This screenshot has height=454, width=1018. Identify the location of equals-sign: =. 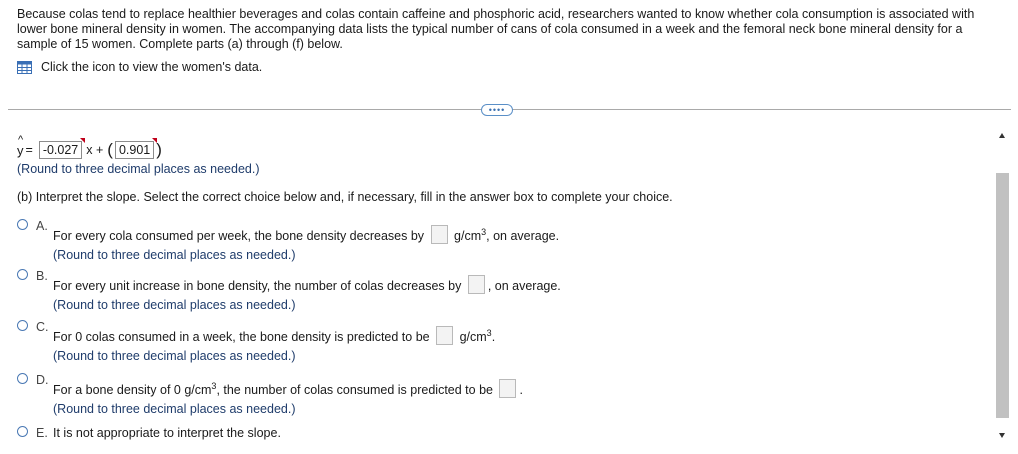
(29, 150).